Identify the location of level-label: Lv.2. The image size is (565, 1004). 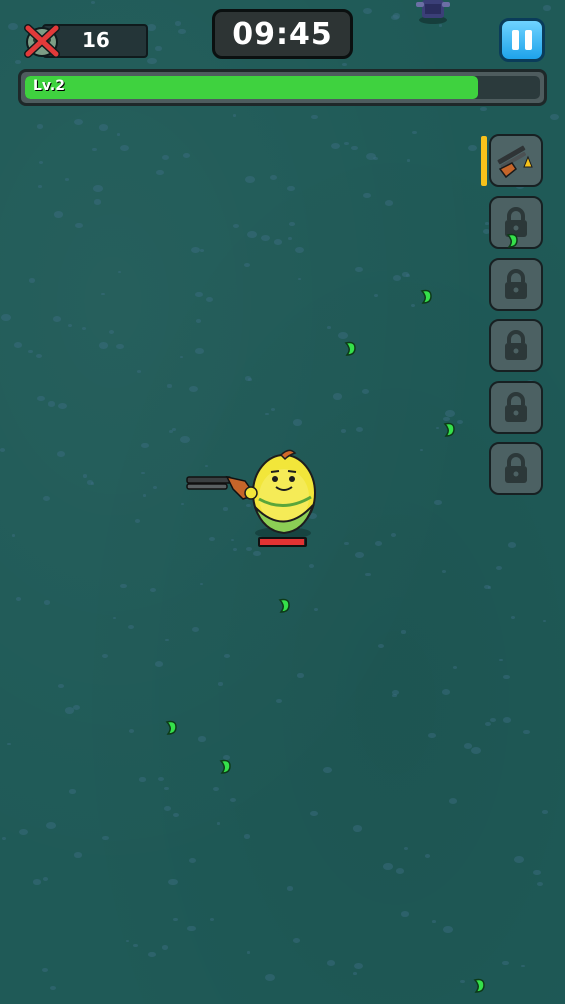
(49, 86).